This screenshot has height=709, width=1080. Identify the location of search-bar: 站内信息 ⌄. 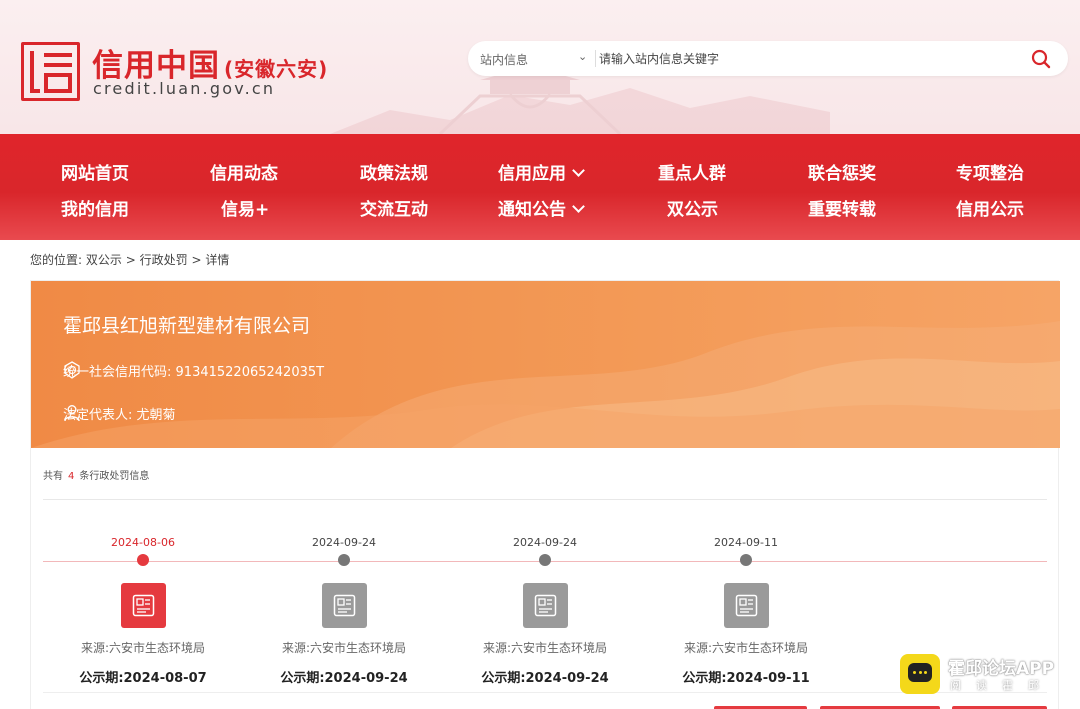
(768, 58).